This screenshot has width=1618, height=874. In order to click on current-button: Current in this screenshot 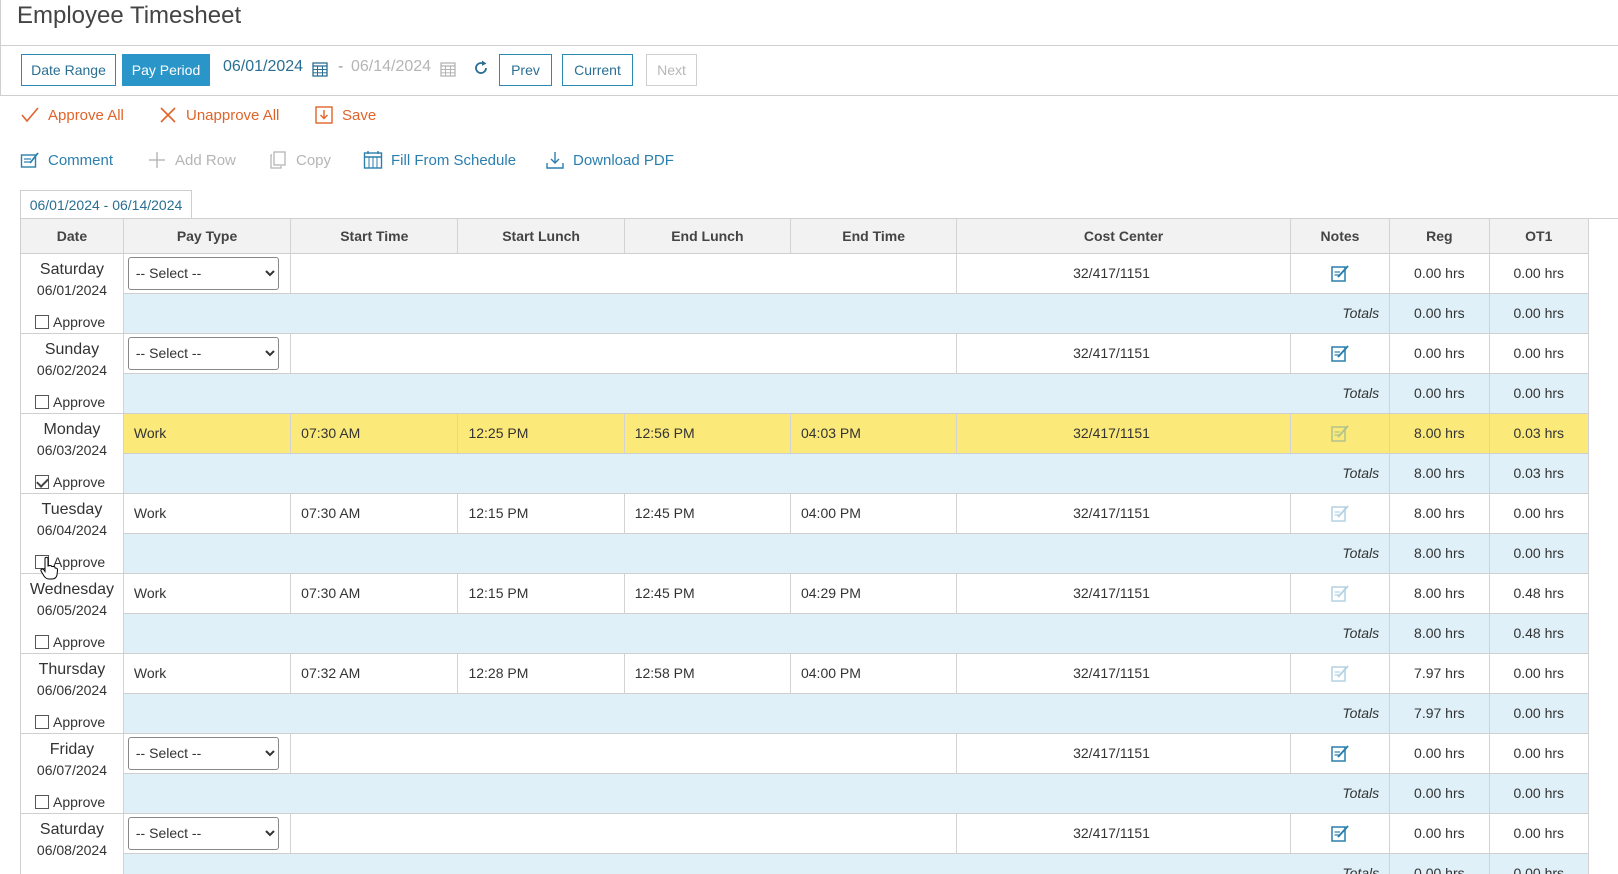, I will do `click(597, 70)`.